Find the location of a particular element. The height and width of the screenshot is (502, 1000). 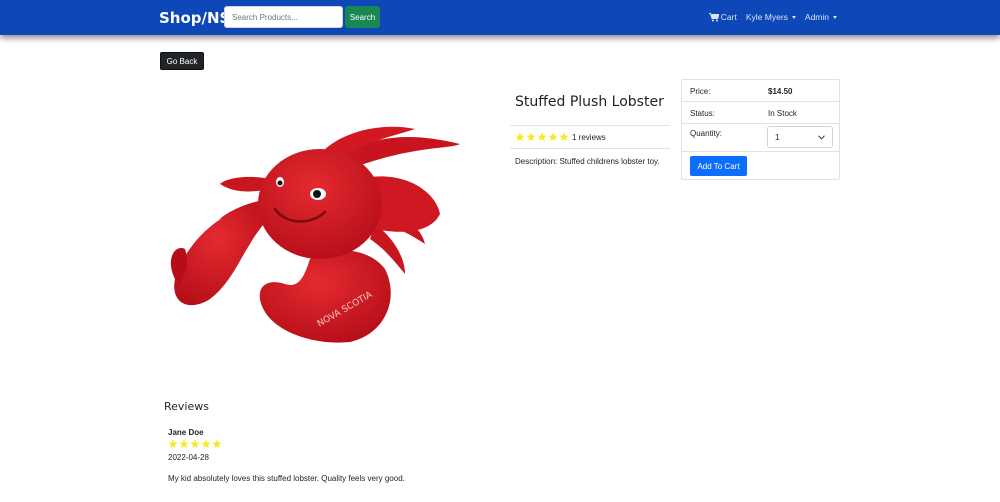

title-divider is located at coordinates (590, 125).